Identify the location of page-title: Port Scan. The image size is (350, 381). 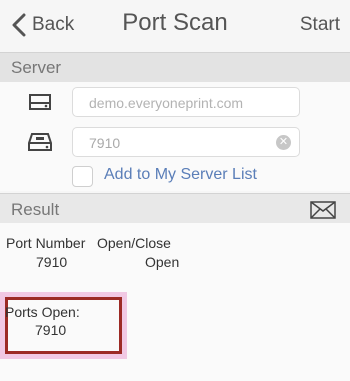
(175, 22).